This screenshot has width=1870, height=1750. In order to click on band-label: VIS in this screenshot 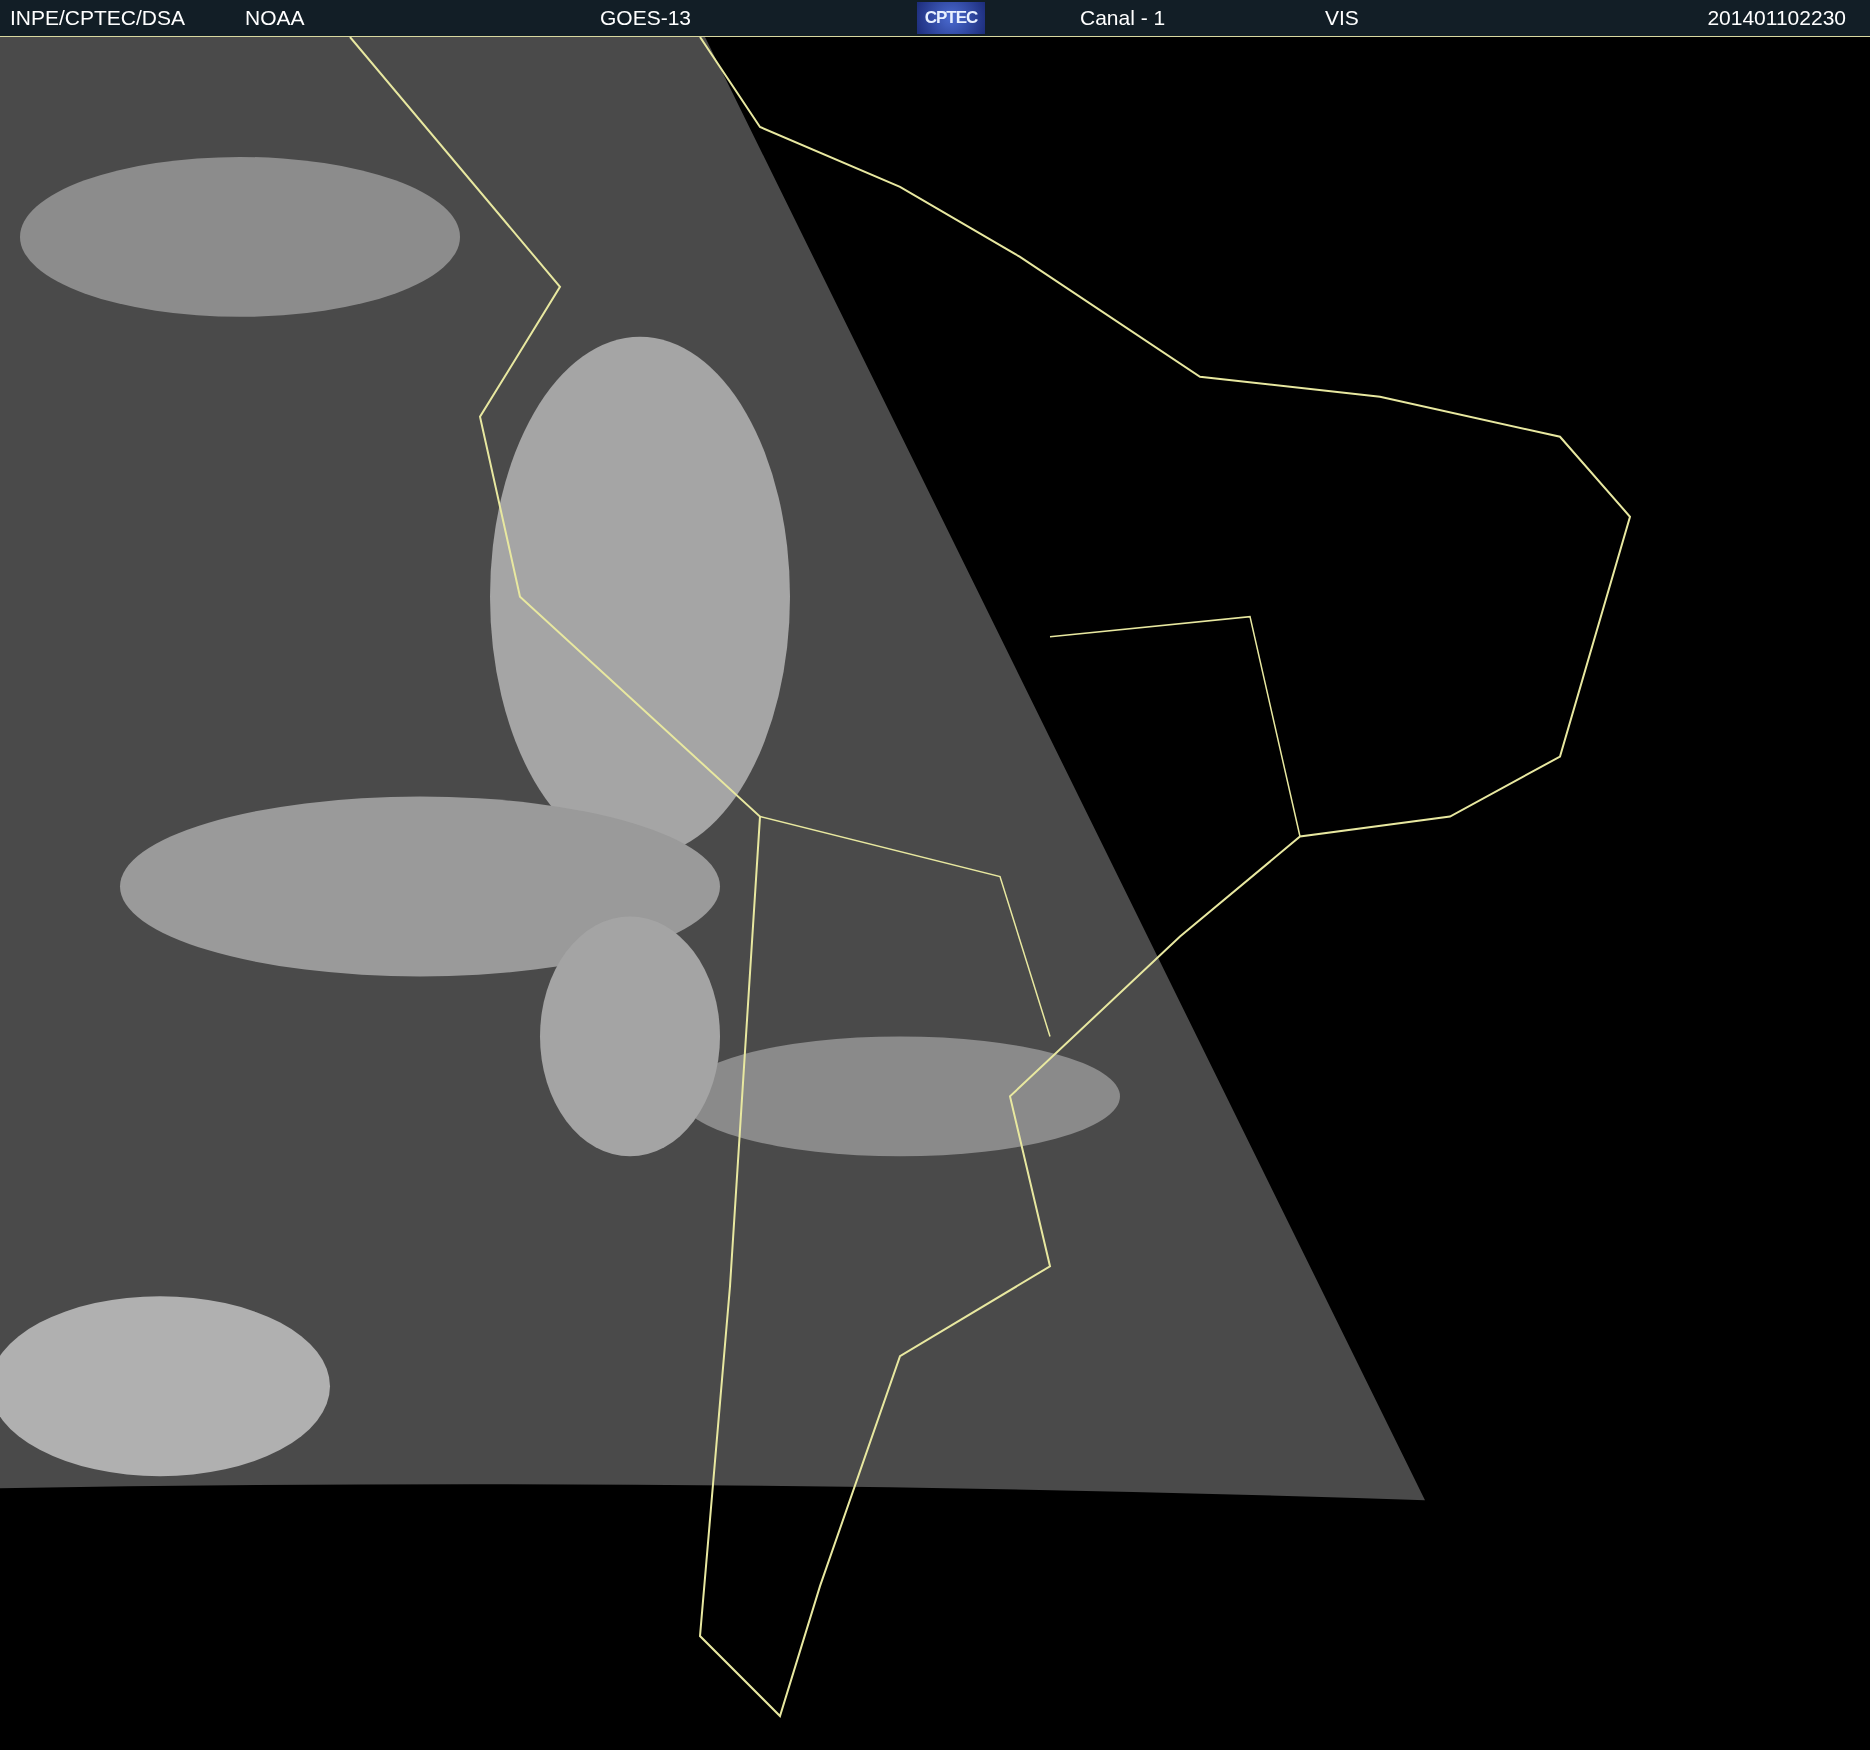, I will do `click(1342, 18)`.